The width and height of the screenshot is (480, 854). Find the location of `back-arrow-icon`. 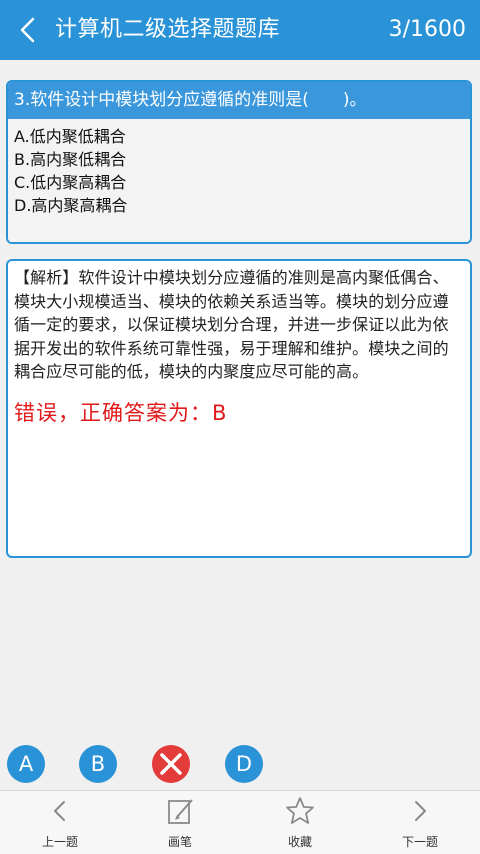

back-arrow-icon is located at coordinates (29, 30).